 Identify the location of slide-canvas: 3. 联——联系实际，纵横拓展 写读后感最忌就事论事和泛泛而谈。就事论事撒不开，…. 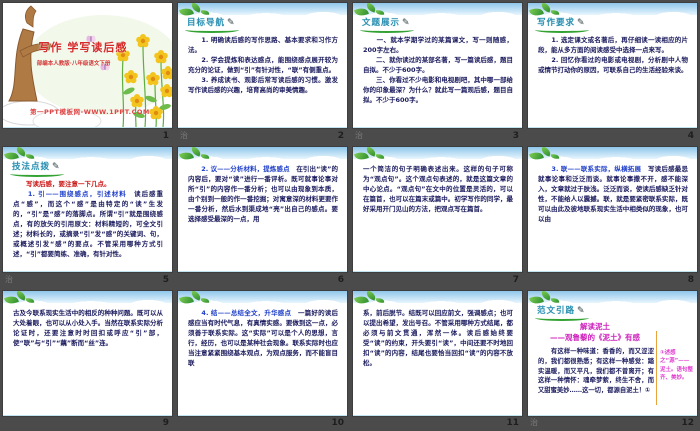
(612, 209).